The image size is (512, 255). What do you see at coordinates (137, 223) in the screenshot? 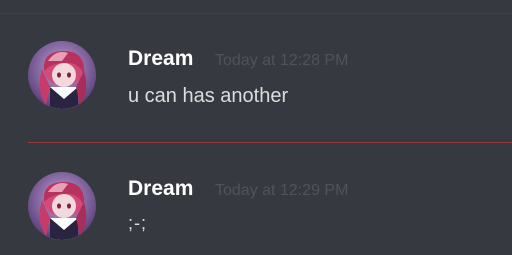
I see `message-content: ;-;` at bounding box center [137, 223].